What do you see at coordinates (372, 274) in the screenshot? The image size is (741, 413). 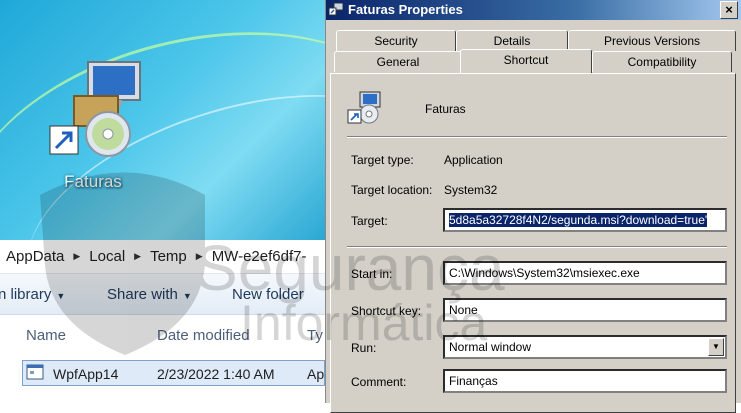 I see `start-in-label: Start in:` at bounding box center [372, 274].